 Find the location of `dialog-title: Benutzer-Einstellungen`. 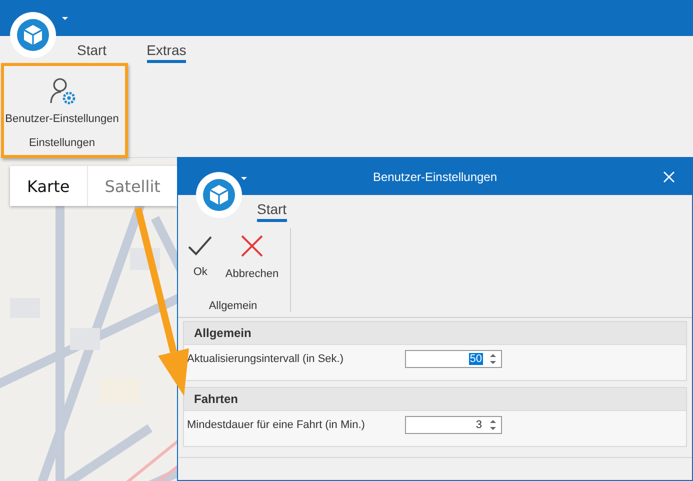

dialog-title: Benutzer-Einstellungen is located at coordinates (435, 177).